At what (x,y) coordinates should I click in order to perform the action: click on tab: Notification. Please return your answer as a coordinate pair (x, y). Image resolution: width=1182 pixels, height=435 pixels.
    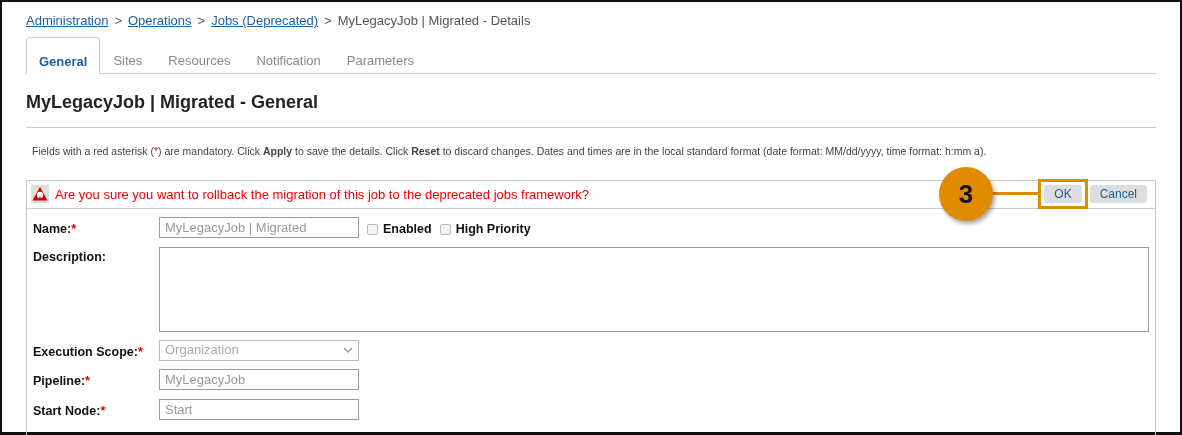
    Looking at the image, I should click on (288, 55).